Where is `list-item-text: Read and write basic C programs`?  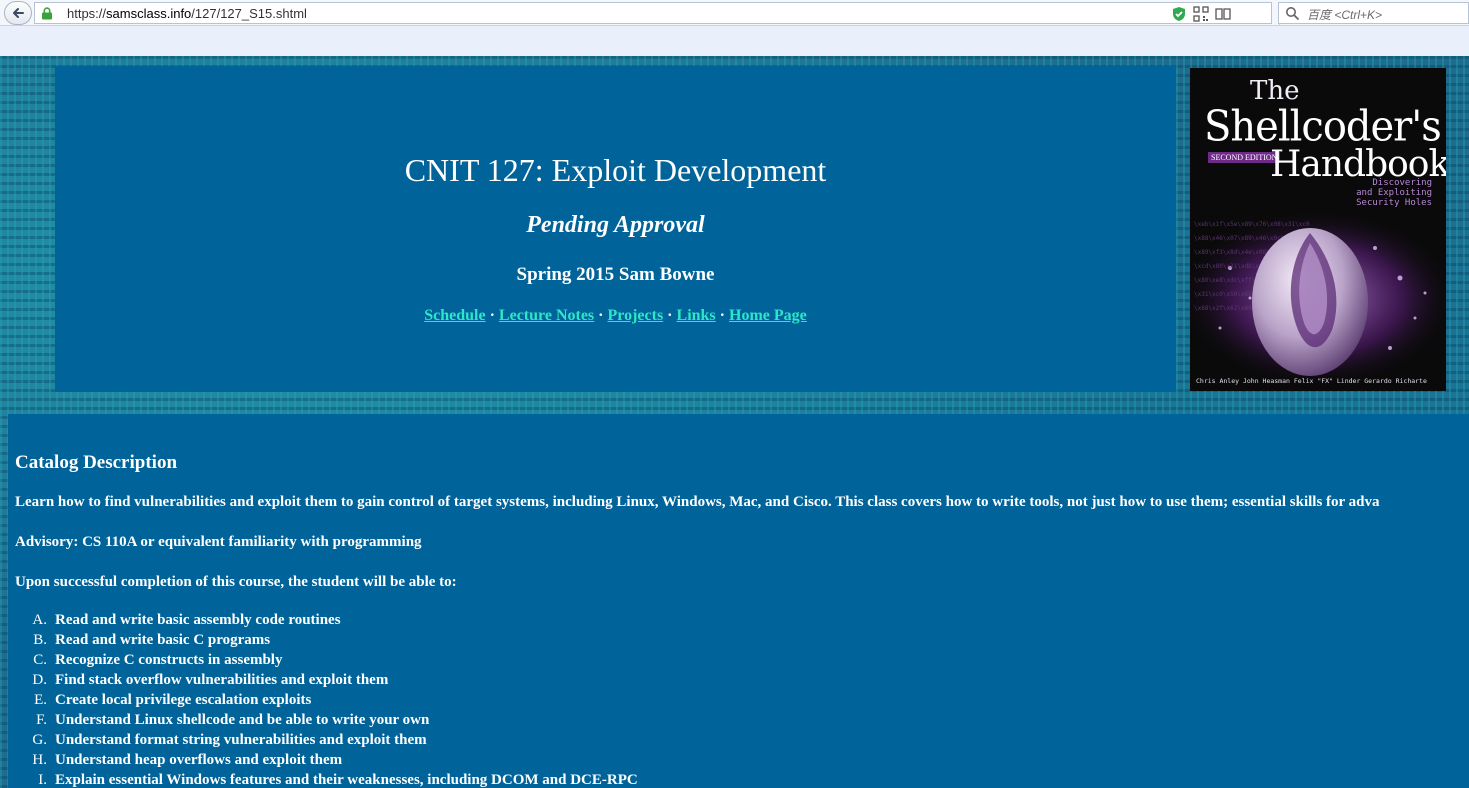
list-item-text: Read and write basic C programs is located at coordinates (163, 640).